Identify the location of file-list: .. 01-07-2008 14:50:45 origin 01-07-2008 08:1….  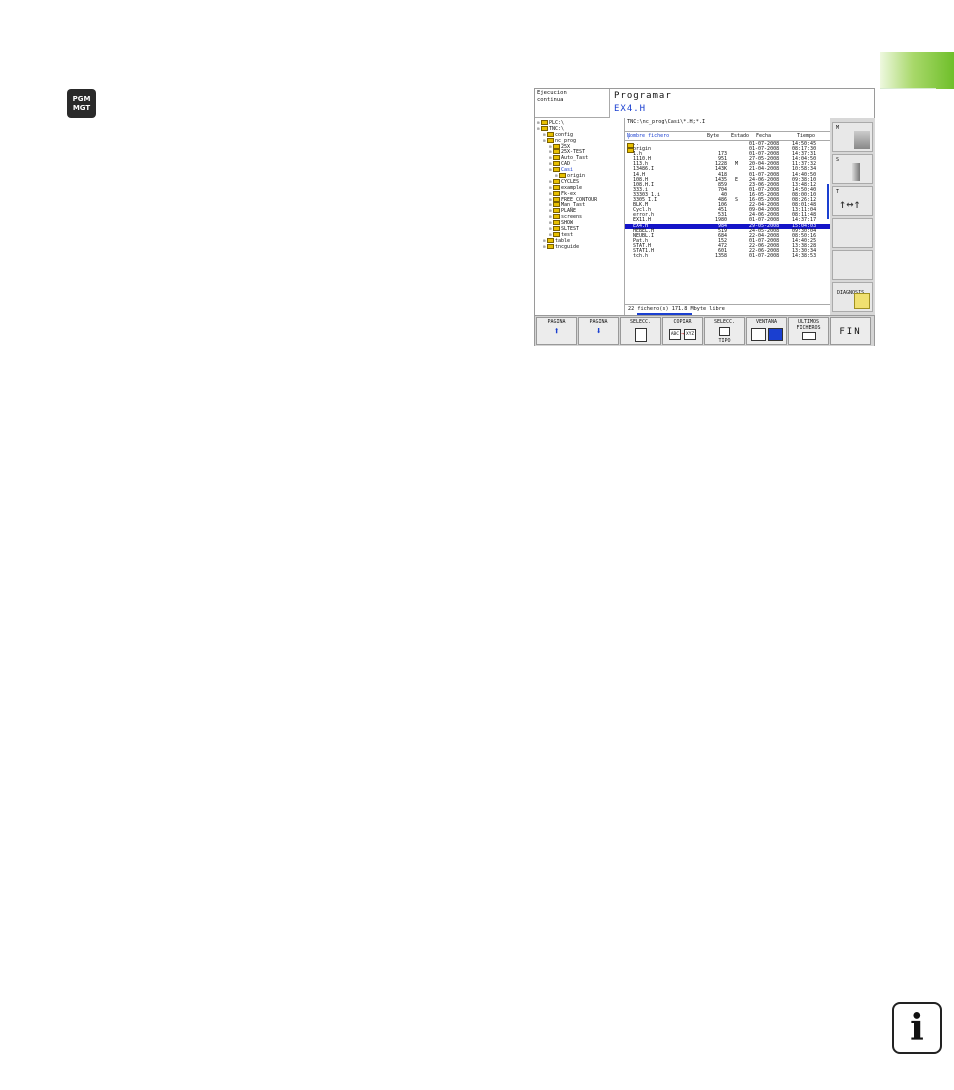
(727, 200).